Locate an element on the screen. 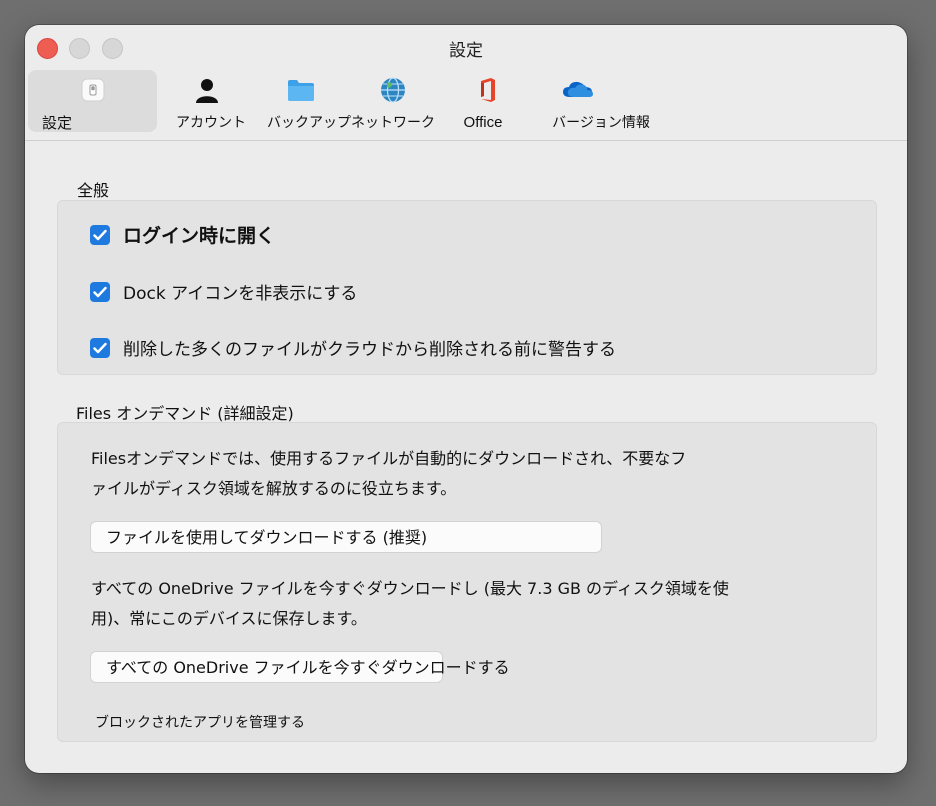 The image size is (936, 806). settings-switch-icon is located at coordinates (93, 90).